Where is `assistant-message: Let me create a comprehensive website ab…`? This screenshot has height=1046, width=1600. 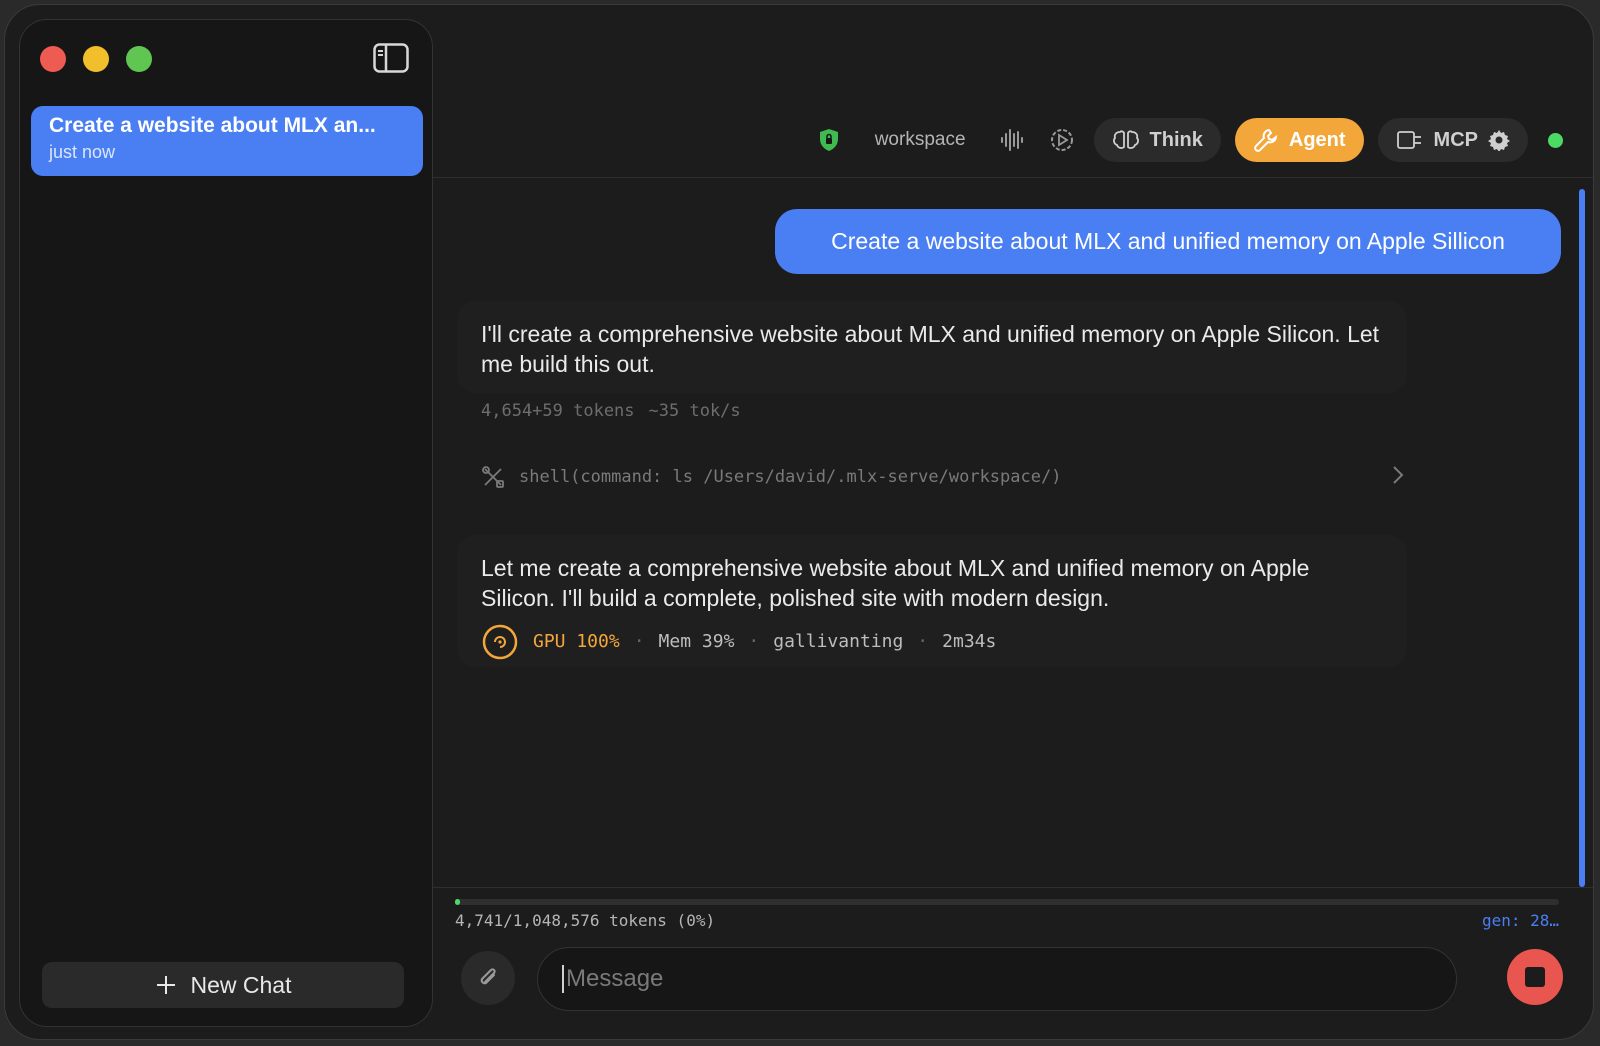 assistant-message: Let me create a comprehensive website ab… is located at coordinates (932, 601).